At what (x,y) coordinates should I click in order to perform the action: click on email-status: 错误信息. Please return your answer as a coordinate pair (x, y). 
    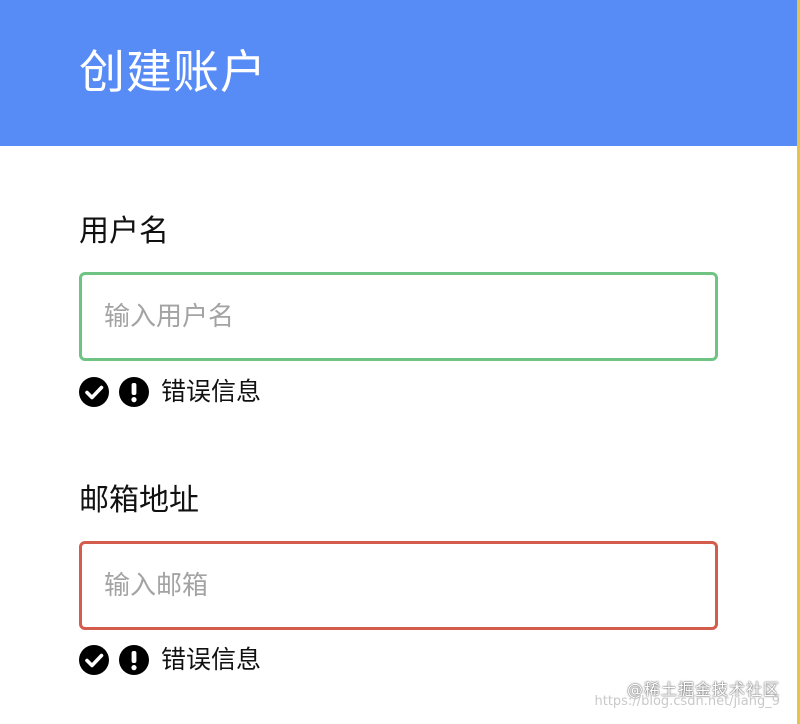
    Looking at the image, I should click on (170, 660).